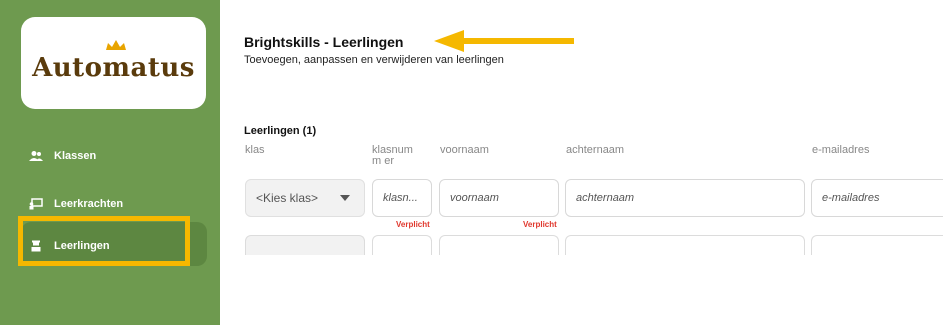  What do you see at coordinates (841, 150) in the screenshot?
I see `column-header-email: e-mailadres` at bounding box center [841, 150].